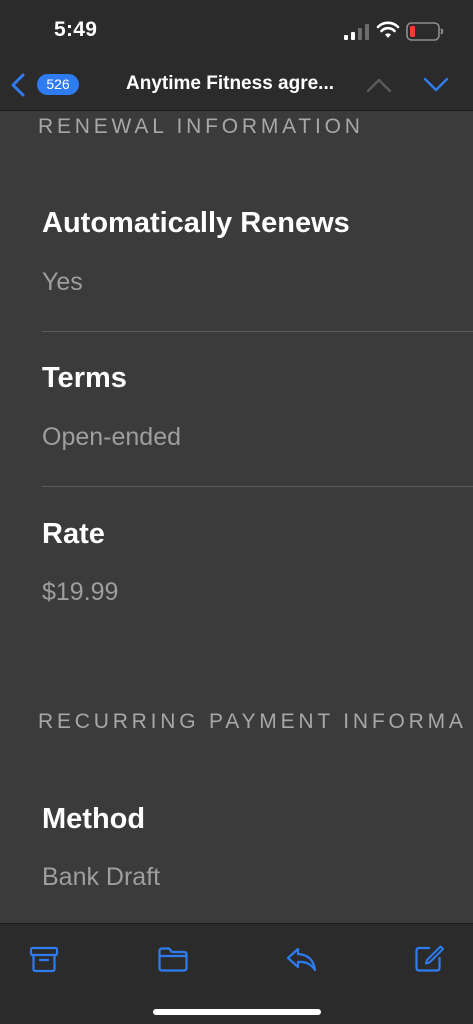  What do you see at coordinates (18, 85) in the screenshot?
I see `chevron-left-icon` at bounding box center [18, 85].